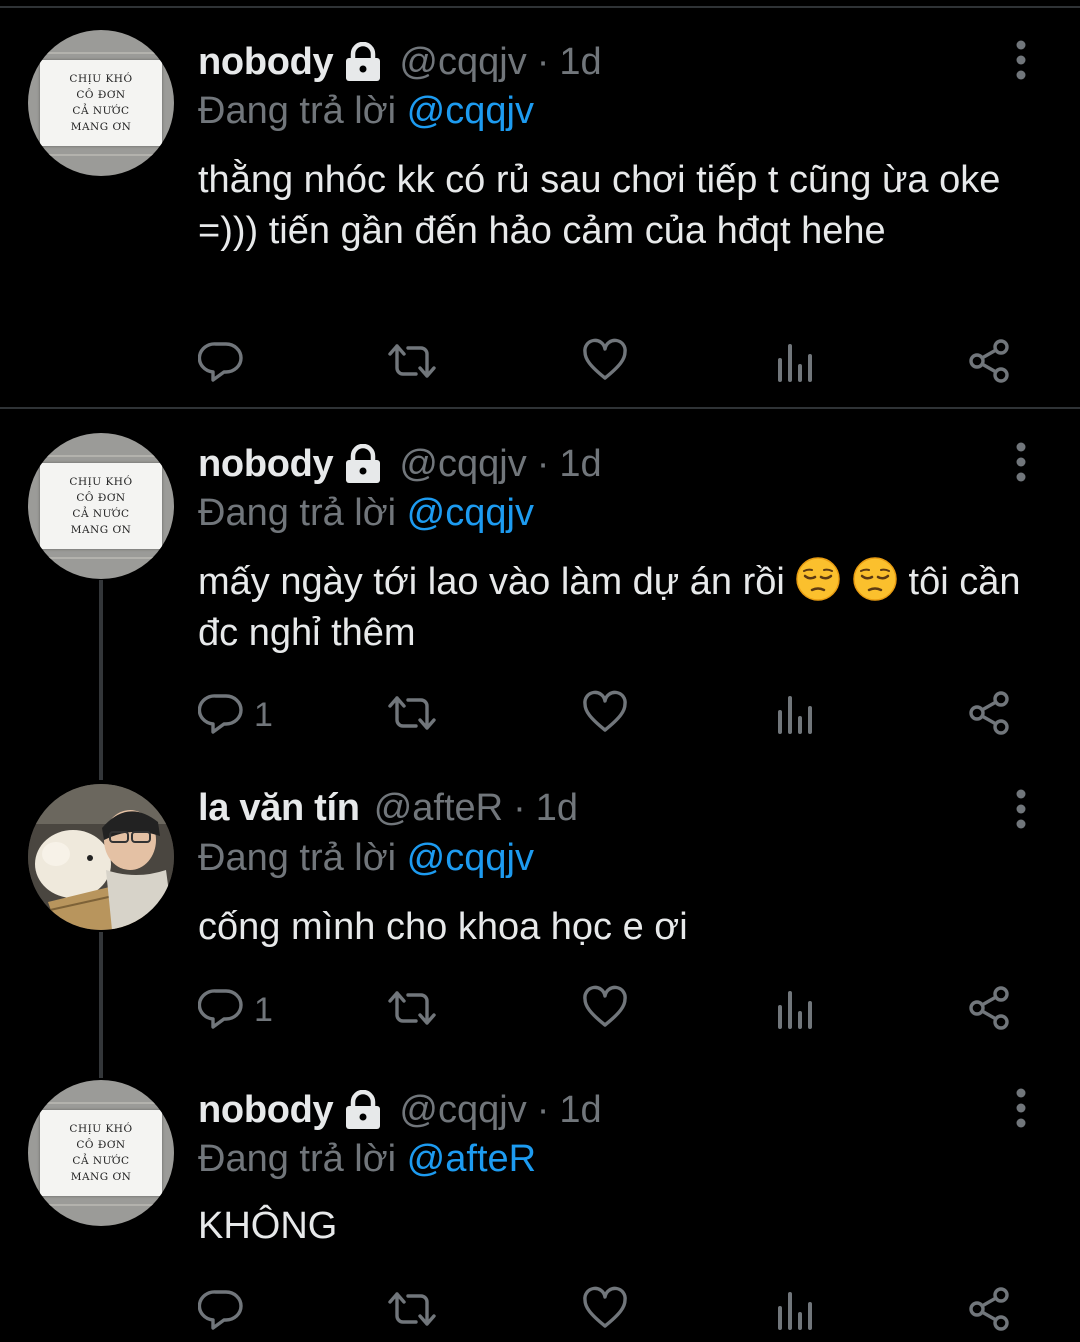 This screenshot has height=1342, width=1080. What do you see at coordinates (279, 808) in the screenshot?
I see `display-name: la văn tín` at bounding box center [279, 808].